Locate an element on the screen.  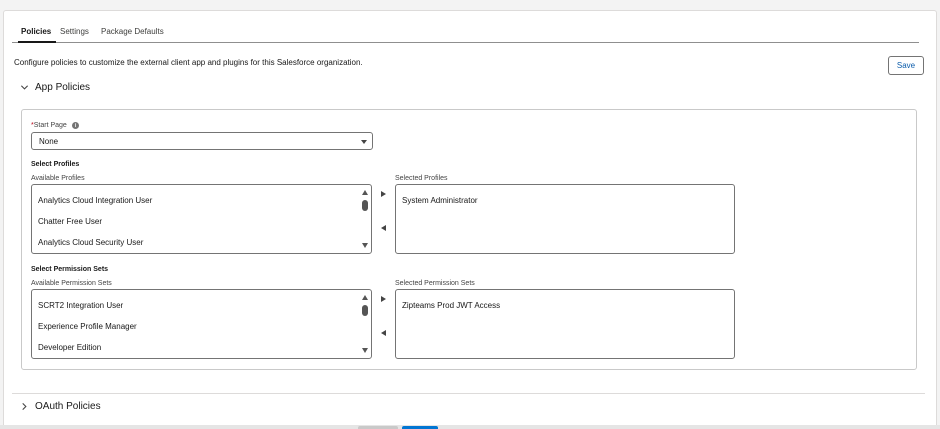
list-item: System Administrator is located at coordinates (440, 200).